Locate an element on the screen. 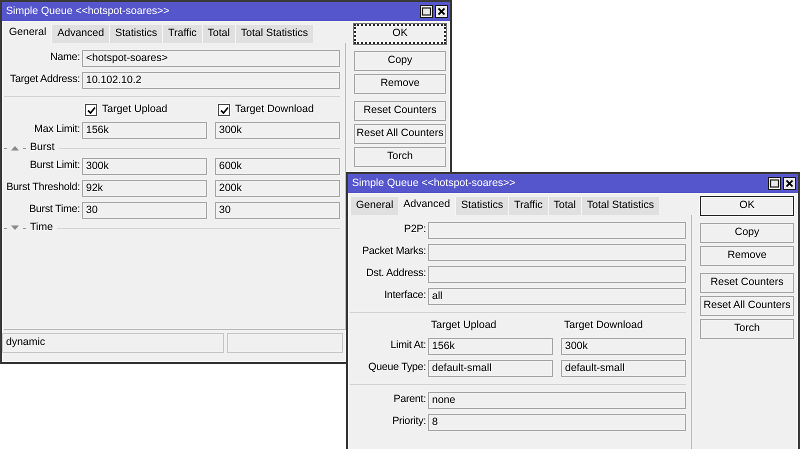  checkbox-label: Target Download is located at coordinates (274, 110).